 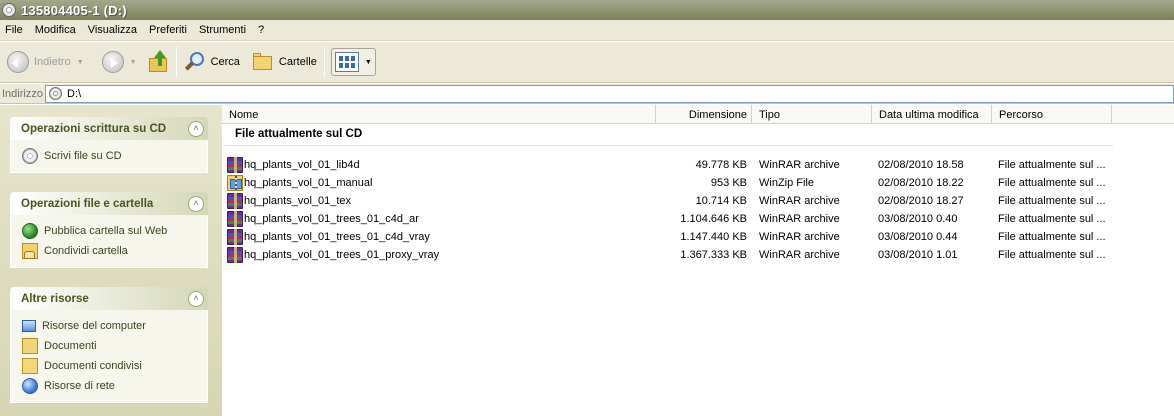 I want to click on back-dropdown-icon: ▼, so click(x=80, y=62).